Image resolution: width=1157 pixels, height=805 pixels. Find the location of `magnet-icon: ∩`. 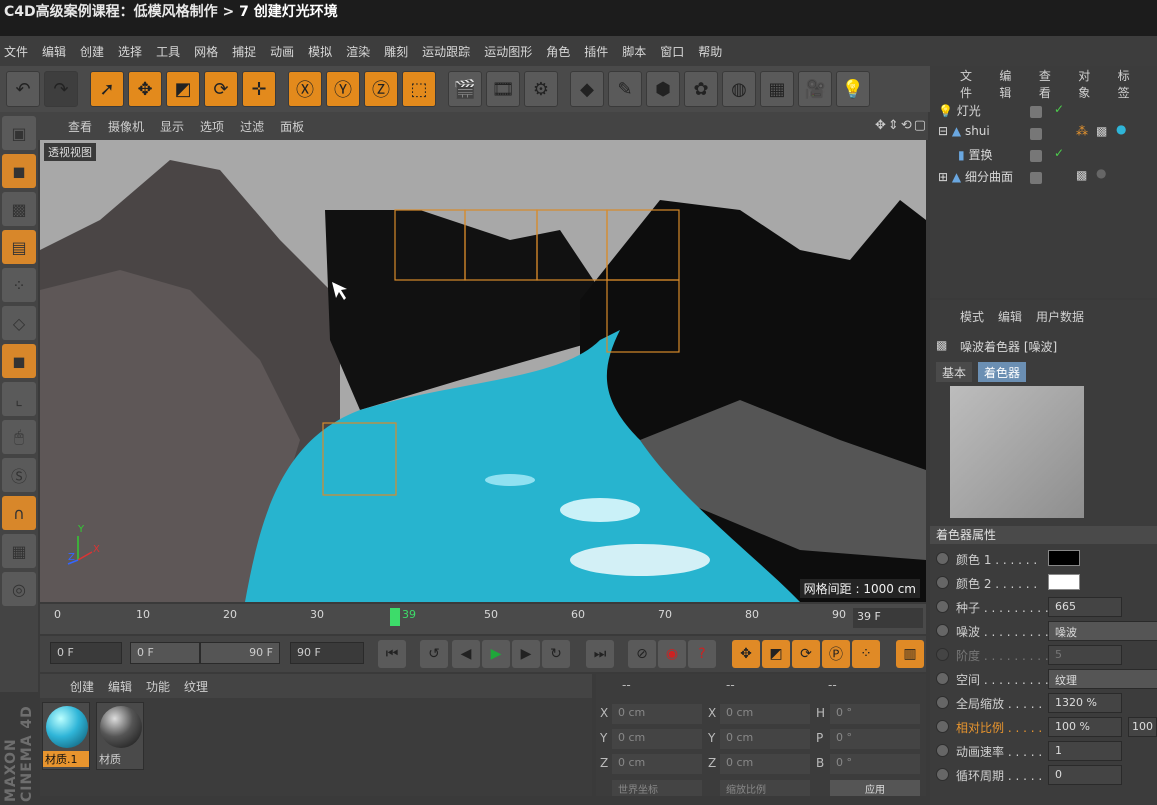

magnet-icon: ∩ is located at coordinates (19, 513).